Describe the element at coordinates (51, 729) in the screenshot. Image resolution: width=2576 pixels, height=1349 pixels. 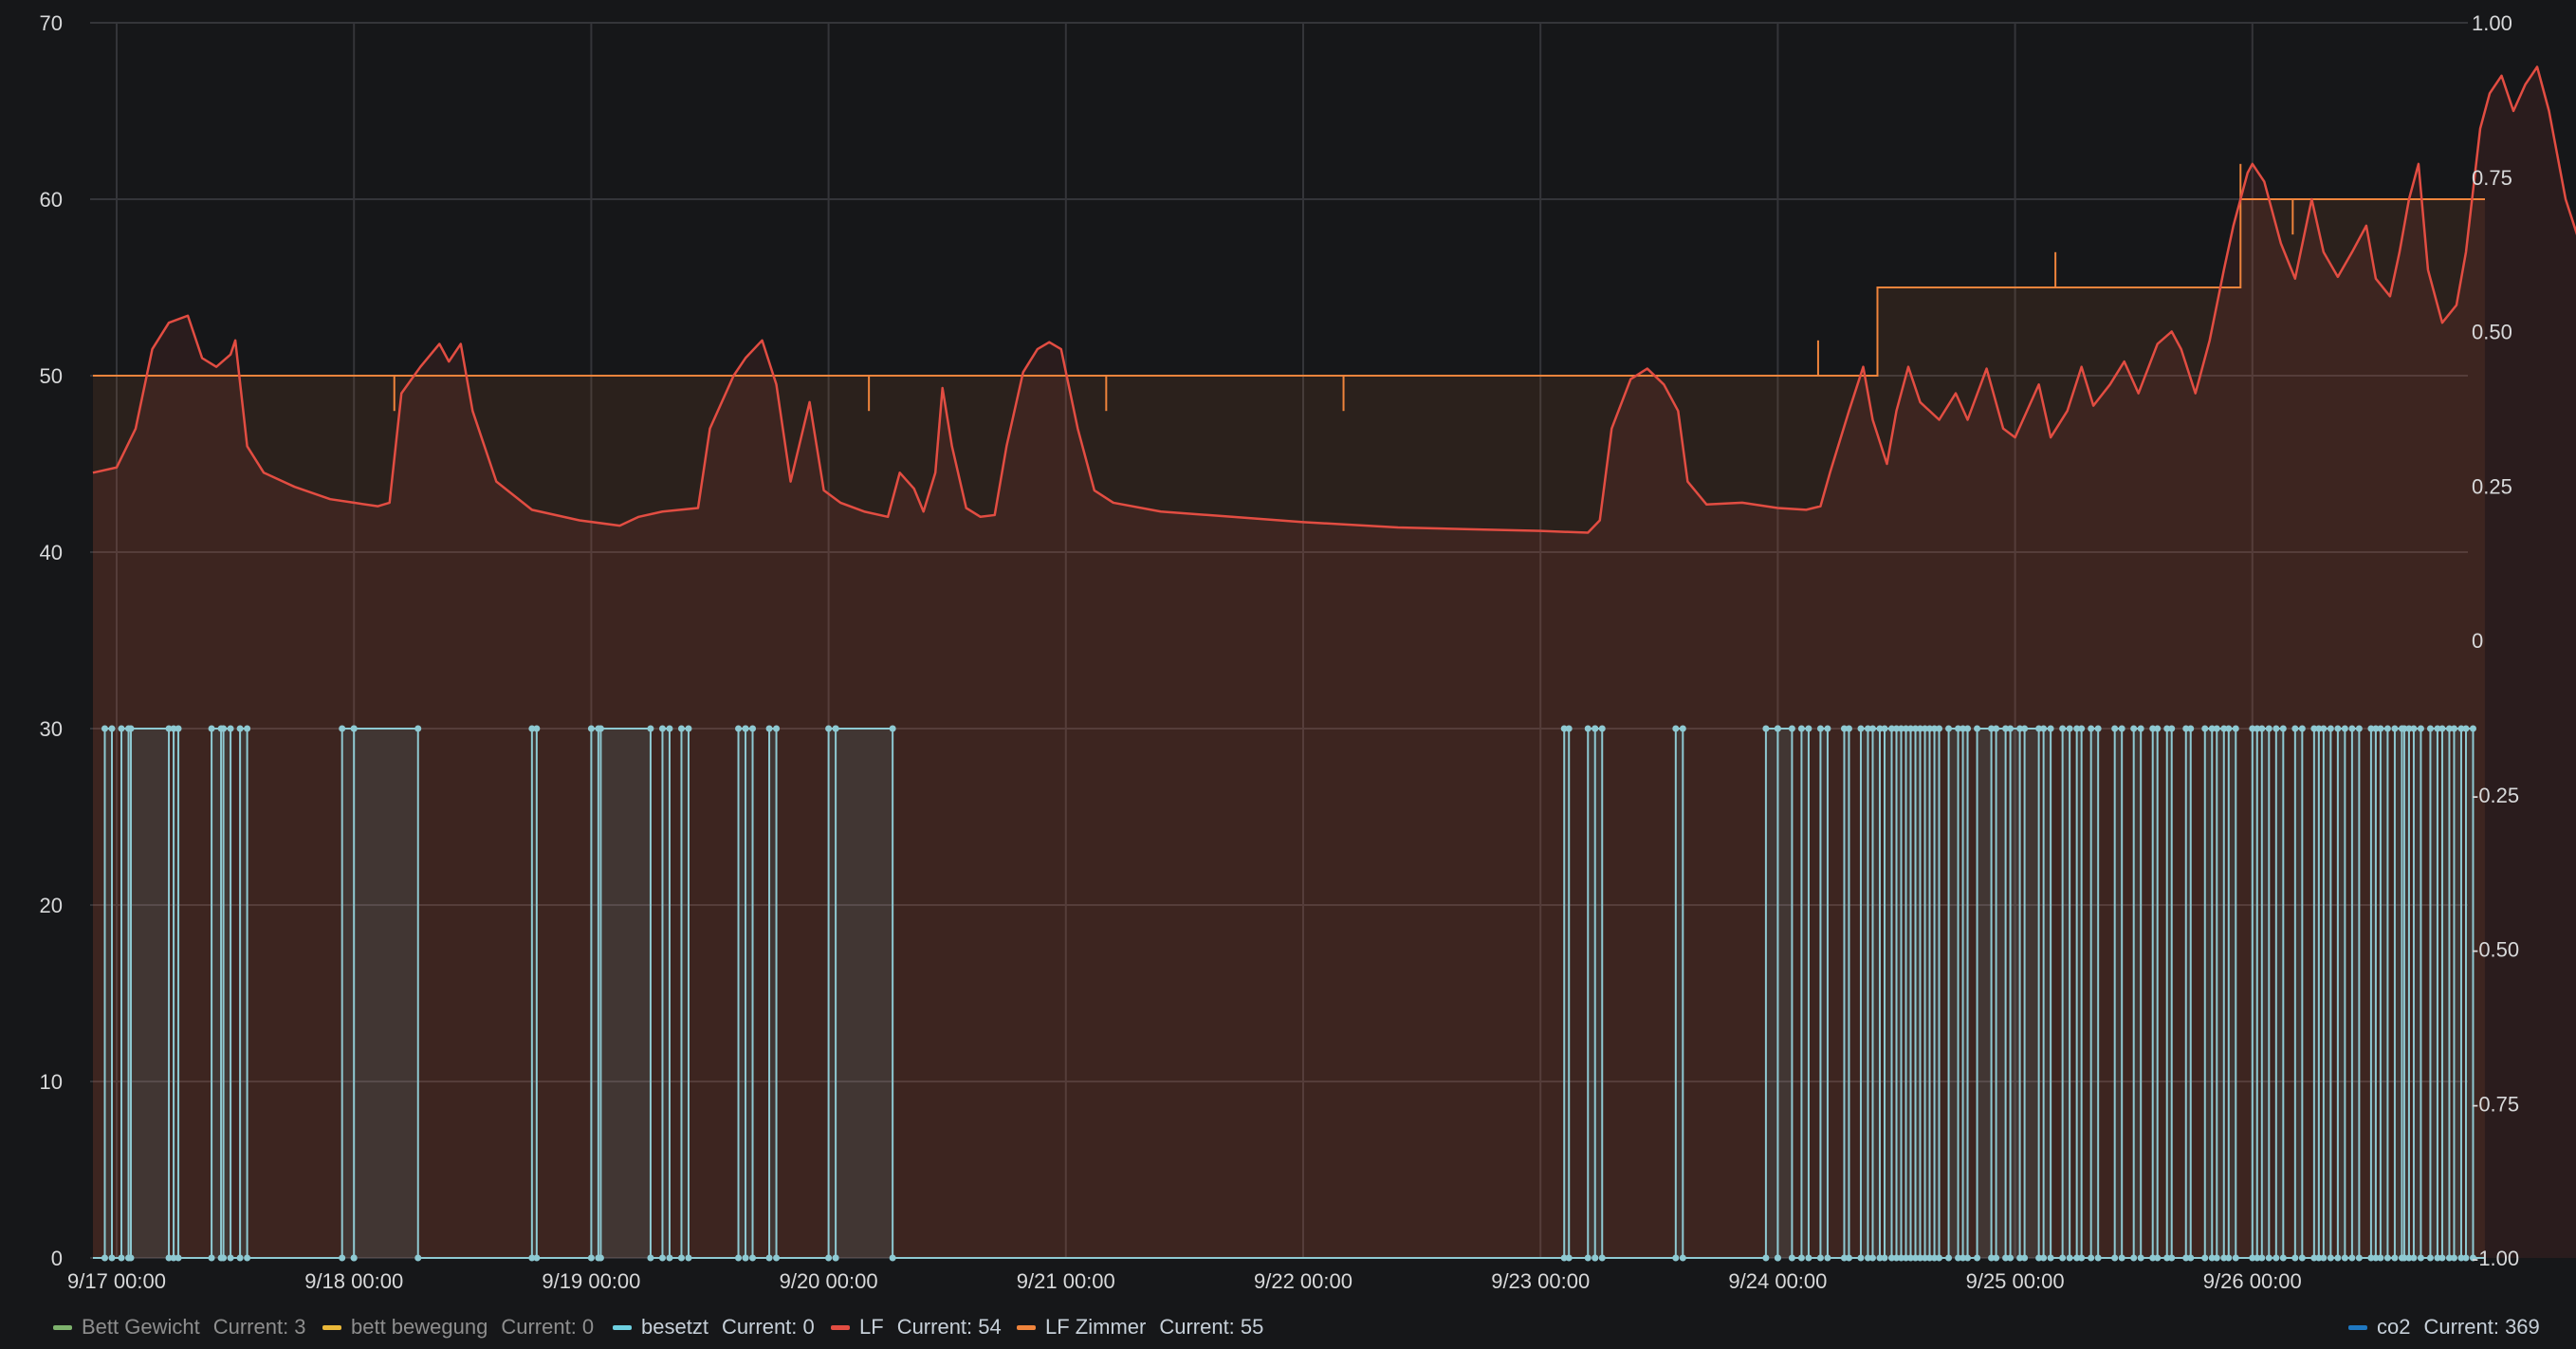
I see `y-tick-label: 30` at that location.